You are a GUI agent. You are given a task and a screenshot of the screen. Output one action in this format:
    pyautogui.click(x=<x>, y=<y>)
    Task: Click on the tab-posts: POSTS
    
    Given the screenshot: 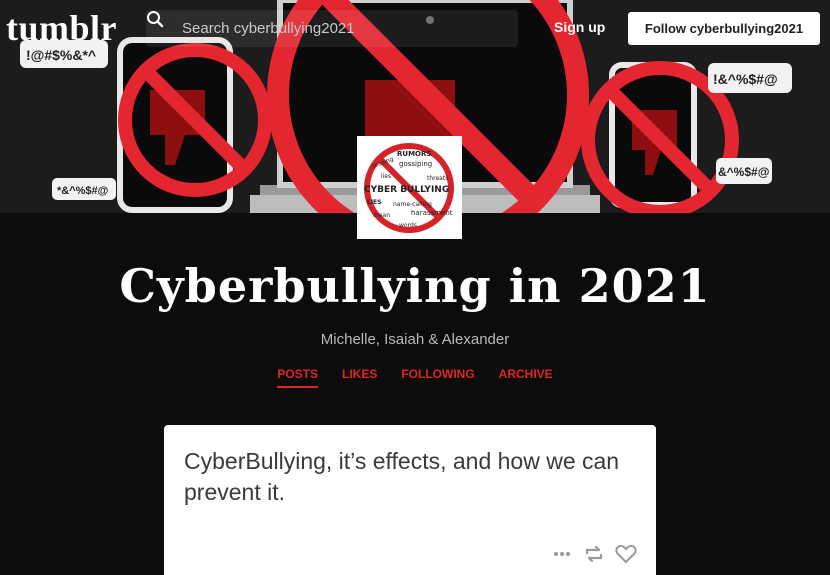 What is the action you would take?
    pyautogui.click(x=297, y=377)
    